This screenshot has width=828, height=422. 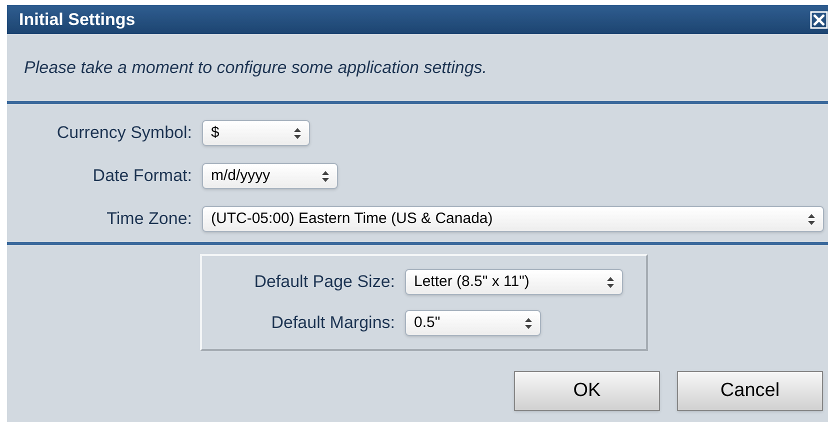 I want to click on field-label: Date Format:, so click(x=142, y=176).